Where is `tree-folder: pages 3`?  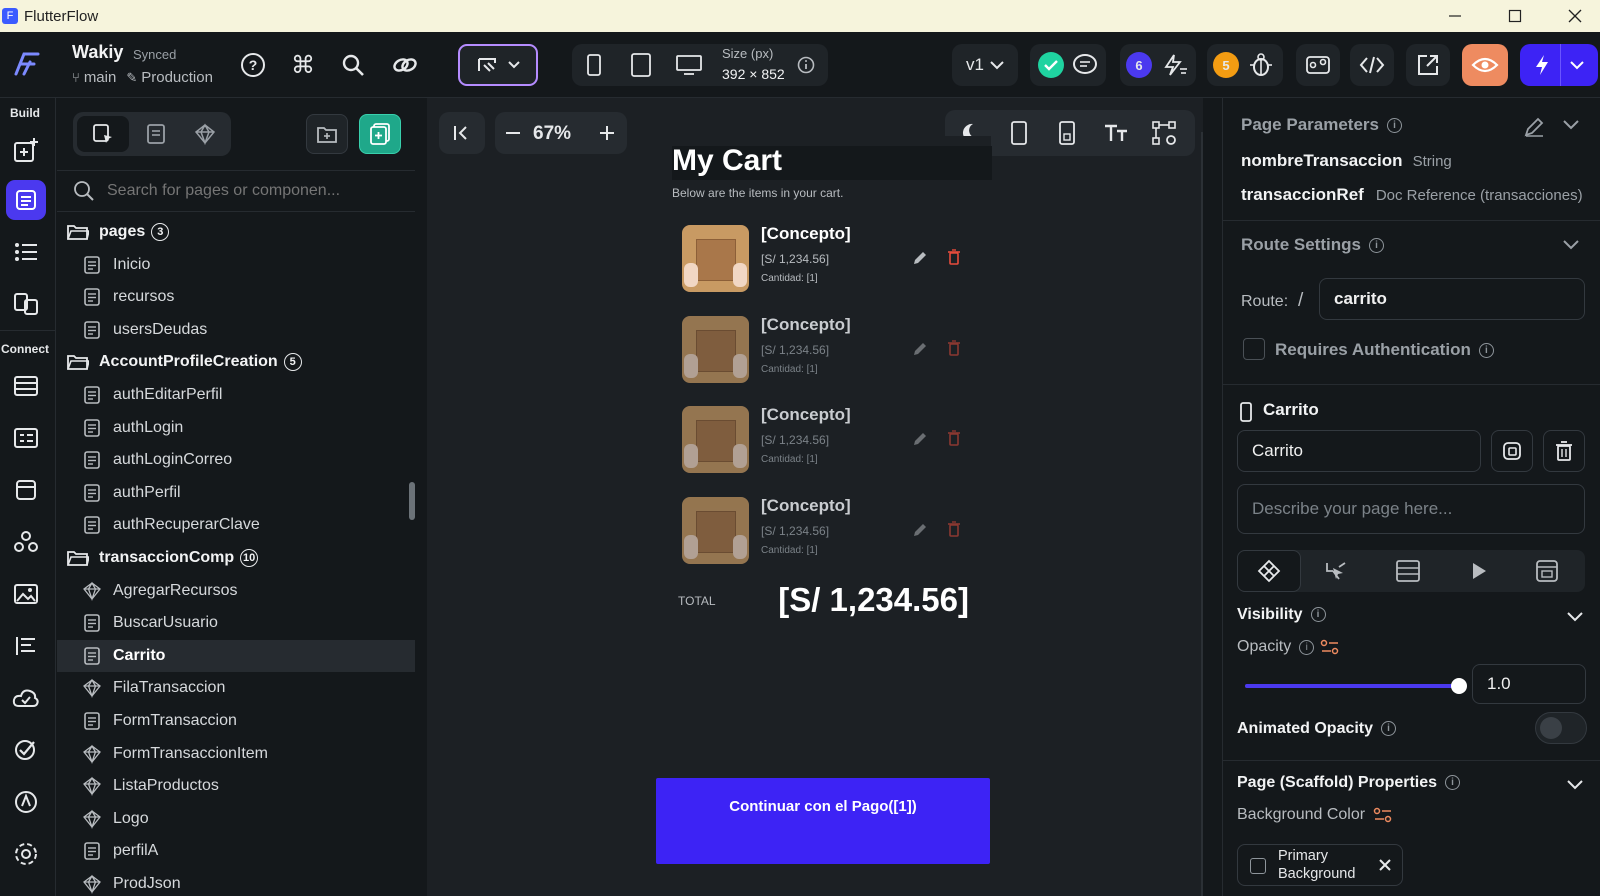 tree-folder: pages 3 is located at coordinates (236, 232).